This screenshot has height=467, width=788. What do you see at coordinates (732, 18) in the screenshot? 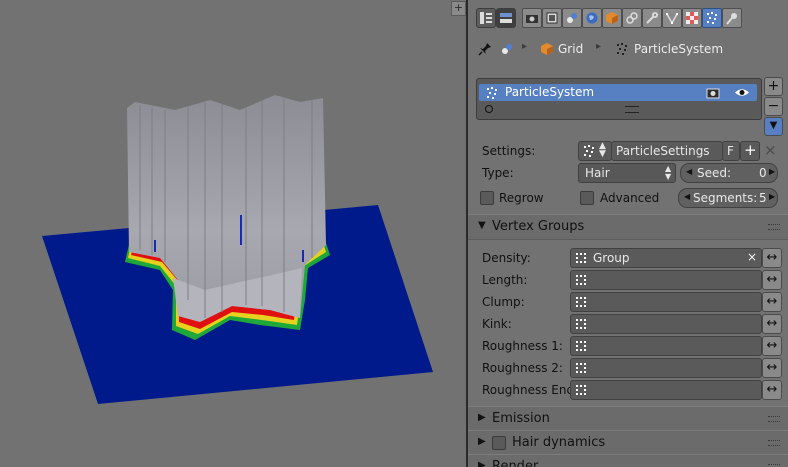
I see `tab-physics` at bounding box center [732, 18].